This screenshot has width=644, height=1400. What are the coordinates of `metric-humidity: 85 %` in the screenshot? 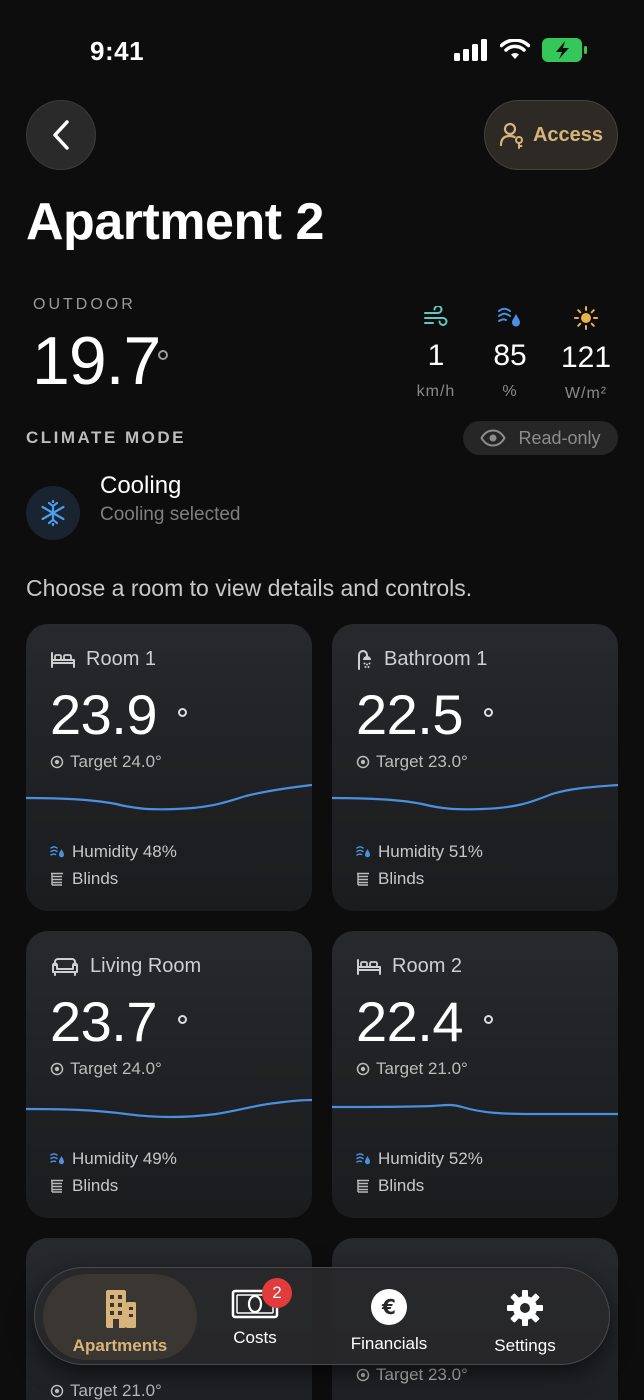 It's located at (510, 353).